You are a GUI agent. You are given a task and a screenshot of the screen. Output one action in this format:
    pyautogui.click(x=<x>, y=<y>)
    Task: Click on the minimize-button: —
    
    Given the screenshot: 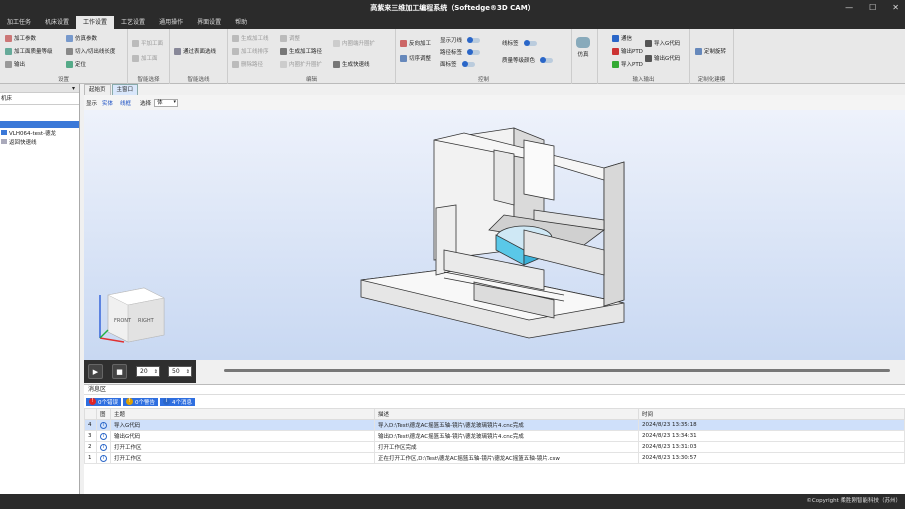 What is the action you would take?
    pyautogui.click(x=849, y=8)
    